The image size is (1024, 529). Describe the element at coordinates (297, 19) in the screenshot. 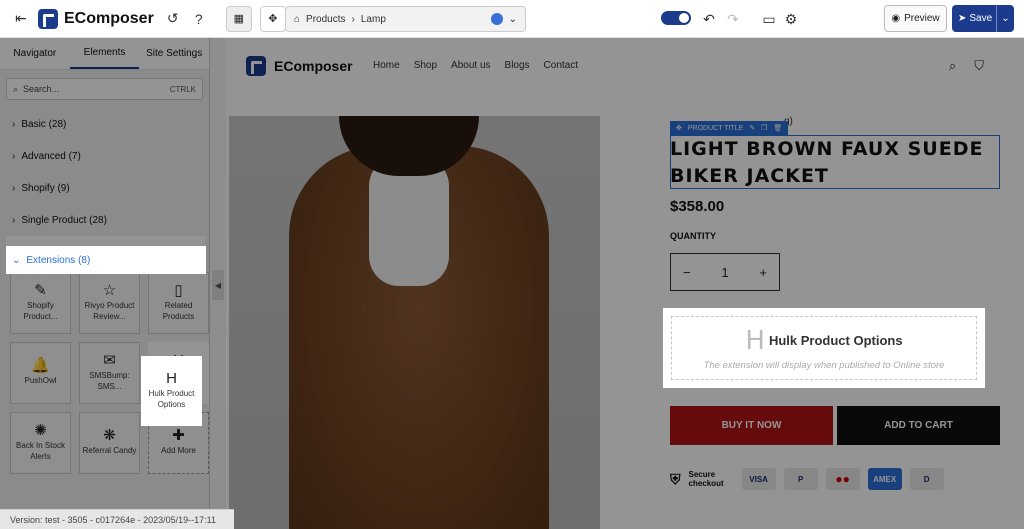

I see `tag-icon: ⌂` at that location.